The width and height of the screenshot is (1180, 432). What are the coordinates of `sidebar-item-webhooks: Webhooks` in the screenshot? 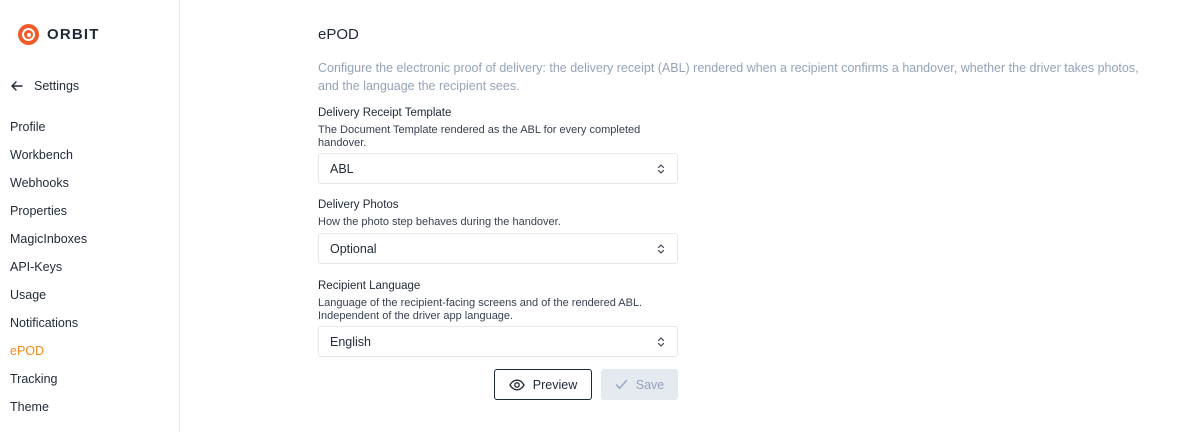 It's located at (48, 188).